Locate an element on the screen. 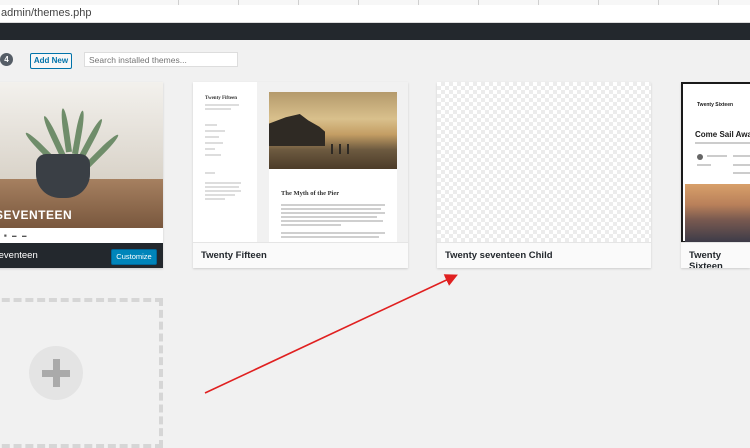 This screenshot has width=750, height=448. theme-screenshot: Twenty Sixteen Come Sail Away w is located at coordinates (715, 162).